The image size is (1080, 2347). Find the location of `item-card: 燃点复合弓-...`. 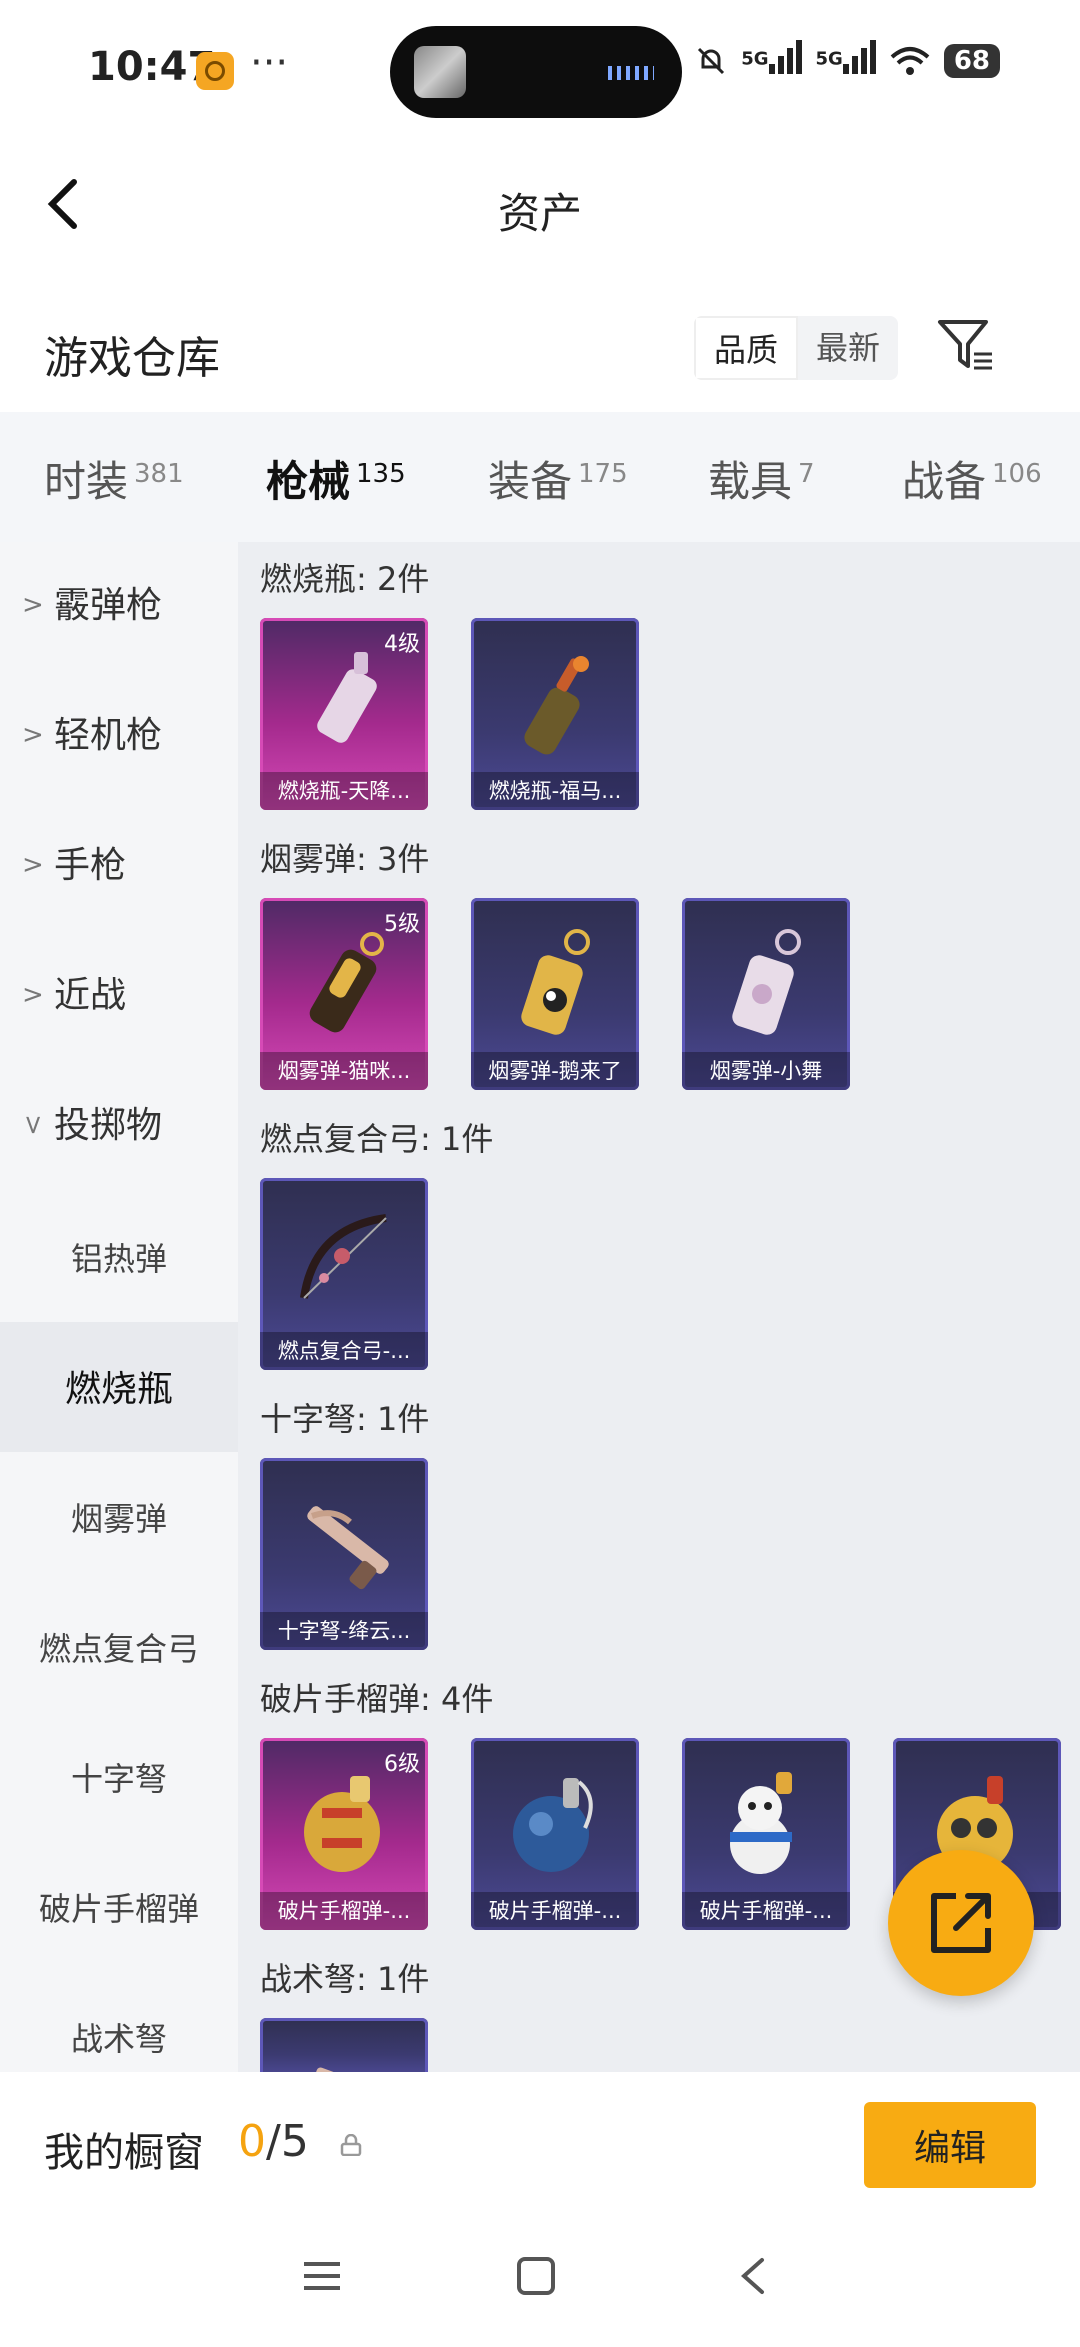

item-card: 燃点复合弓-... is located at coordinates (344, 1274).